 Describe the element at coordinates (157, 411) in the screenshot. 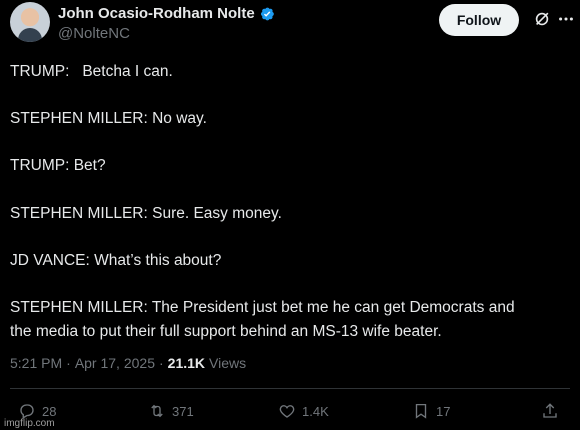

I see `repost-icon` at that location.